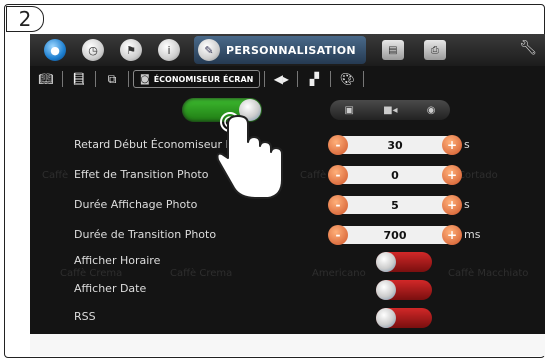 This screenshot has height=361, width=549. I want to click on value-stepper: - 0 +, so click(395, 175).